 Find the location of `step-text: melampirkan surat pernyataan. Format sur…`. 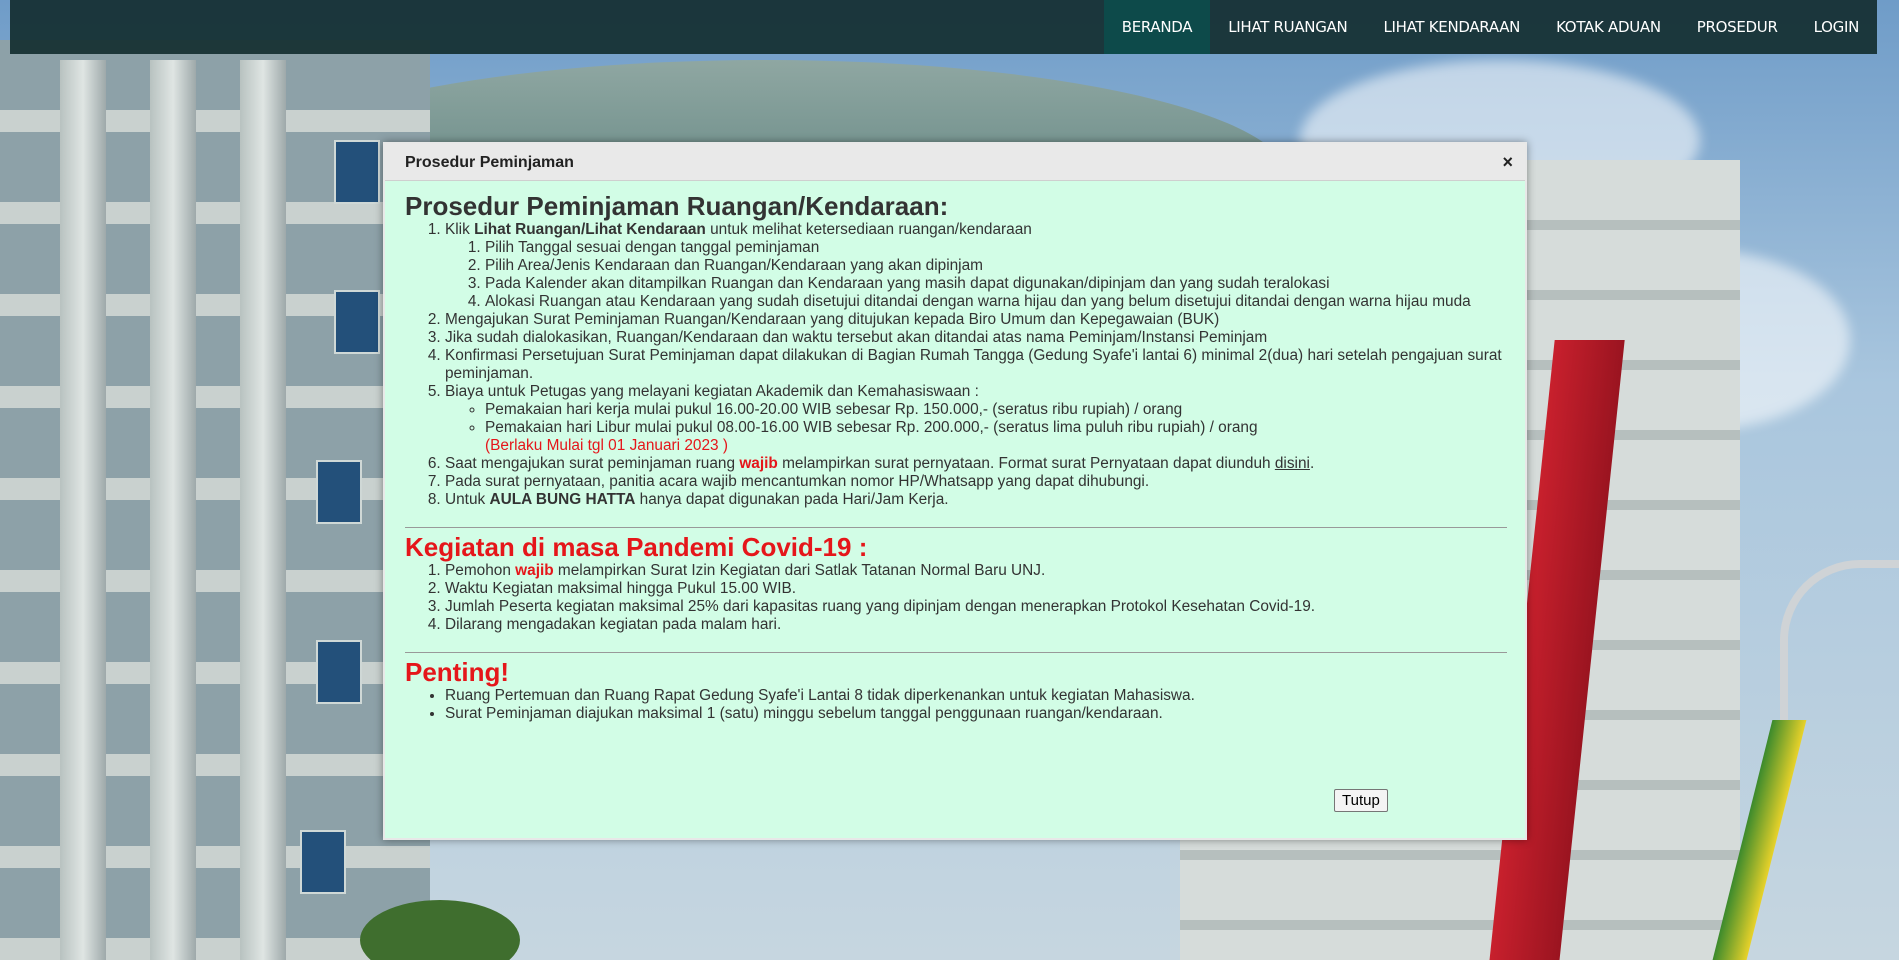

step-text: melampirkan surat pernyataan. Format sur… is located at coordinates (1026, 463).